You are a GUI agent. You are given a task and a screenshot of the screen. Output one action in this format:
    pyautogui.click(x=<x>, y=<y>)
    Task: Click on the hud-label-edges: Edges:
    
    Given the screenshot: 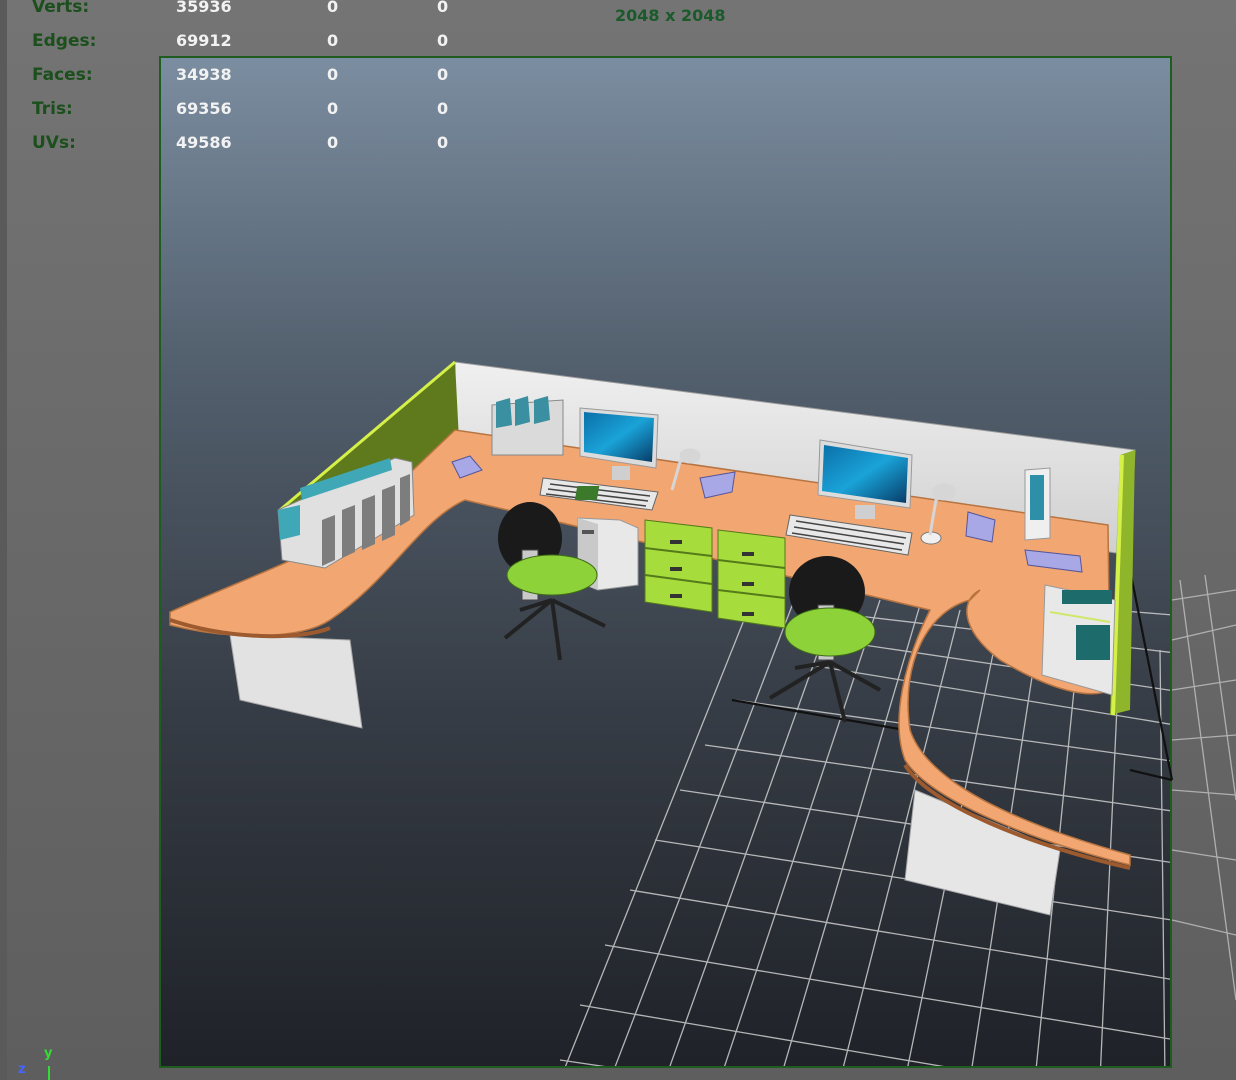 What is the action you would take?
    pyautogui.click(x=64, y=41)
    